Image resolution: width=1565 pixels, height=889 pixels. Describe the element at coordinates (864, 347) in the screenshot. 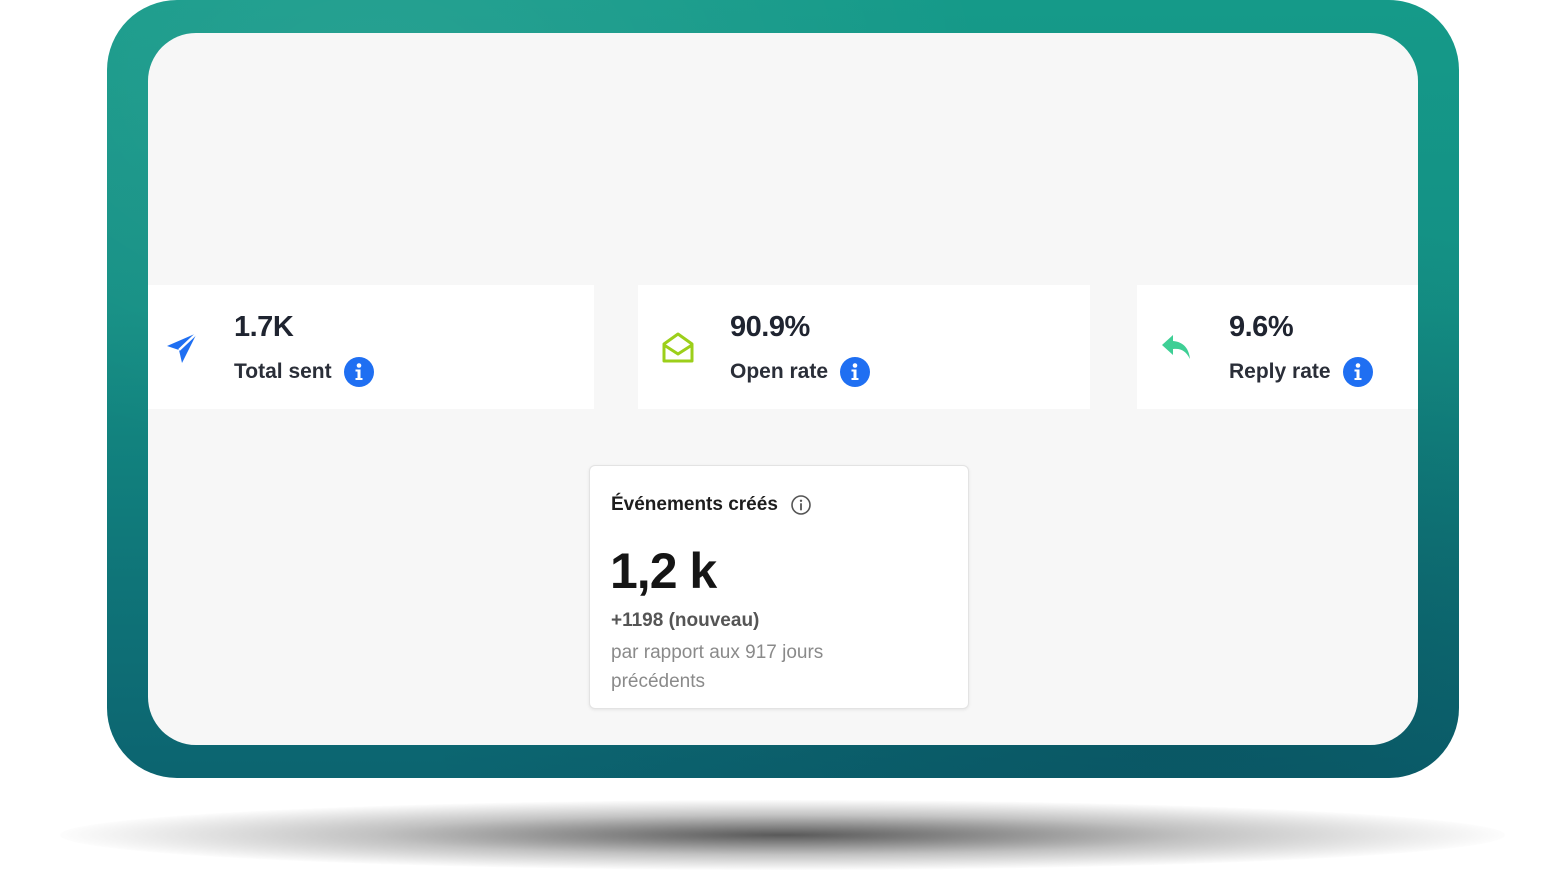

I see `stat-card-open-rate: 90.9% Open rate` at that location.